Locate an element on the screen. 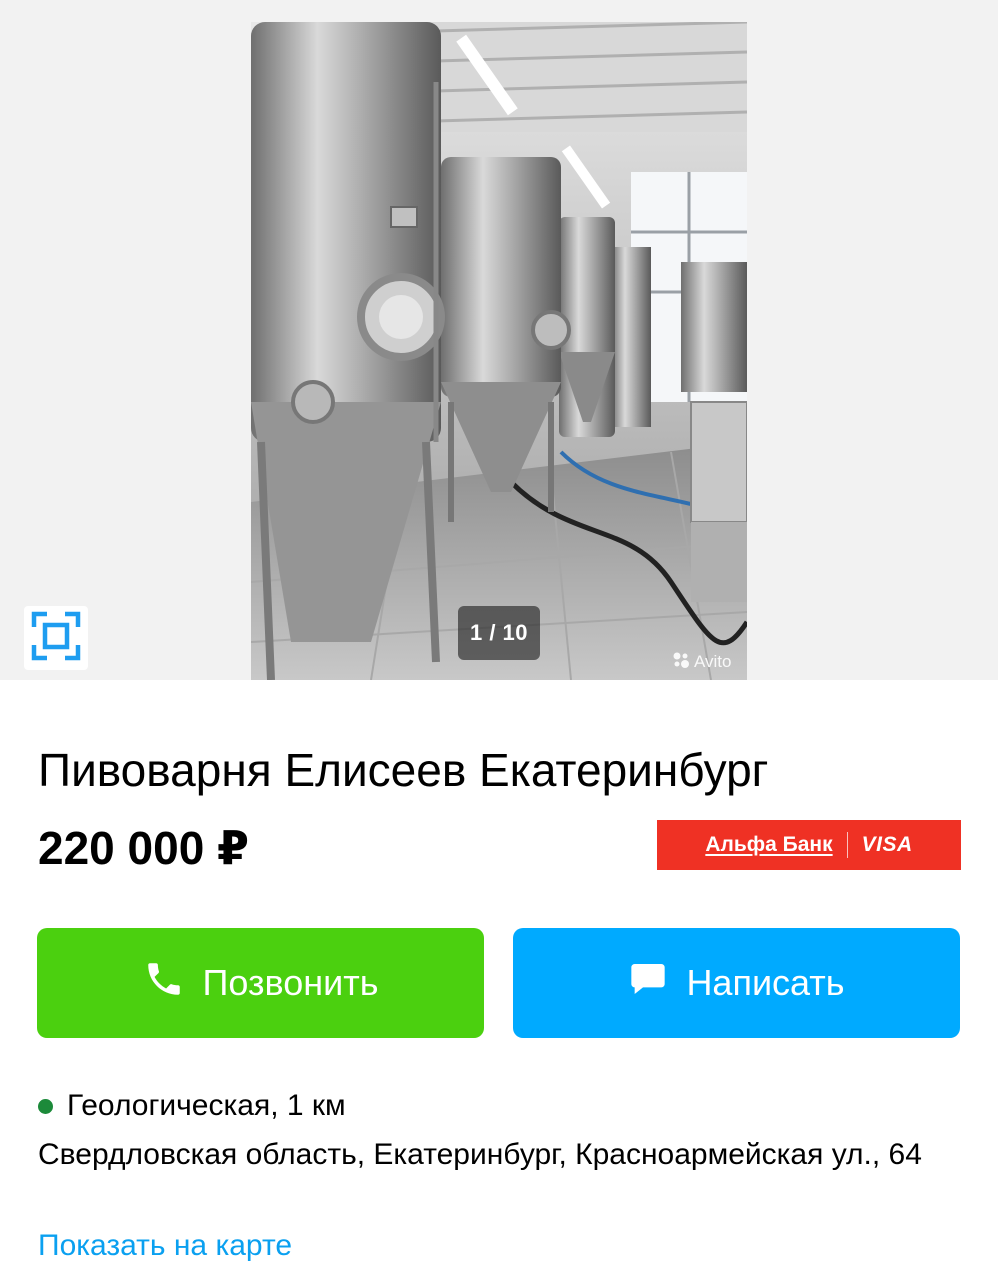  bank-ad-banner: Альфа Банк VISA is located at coordinates (809, 845).